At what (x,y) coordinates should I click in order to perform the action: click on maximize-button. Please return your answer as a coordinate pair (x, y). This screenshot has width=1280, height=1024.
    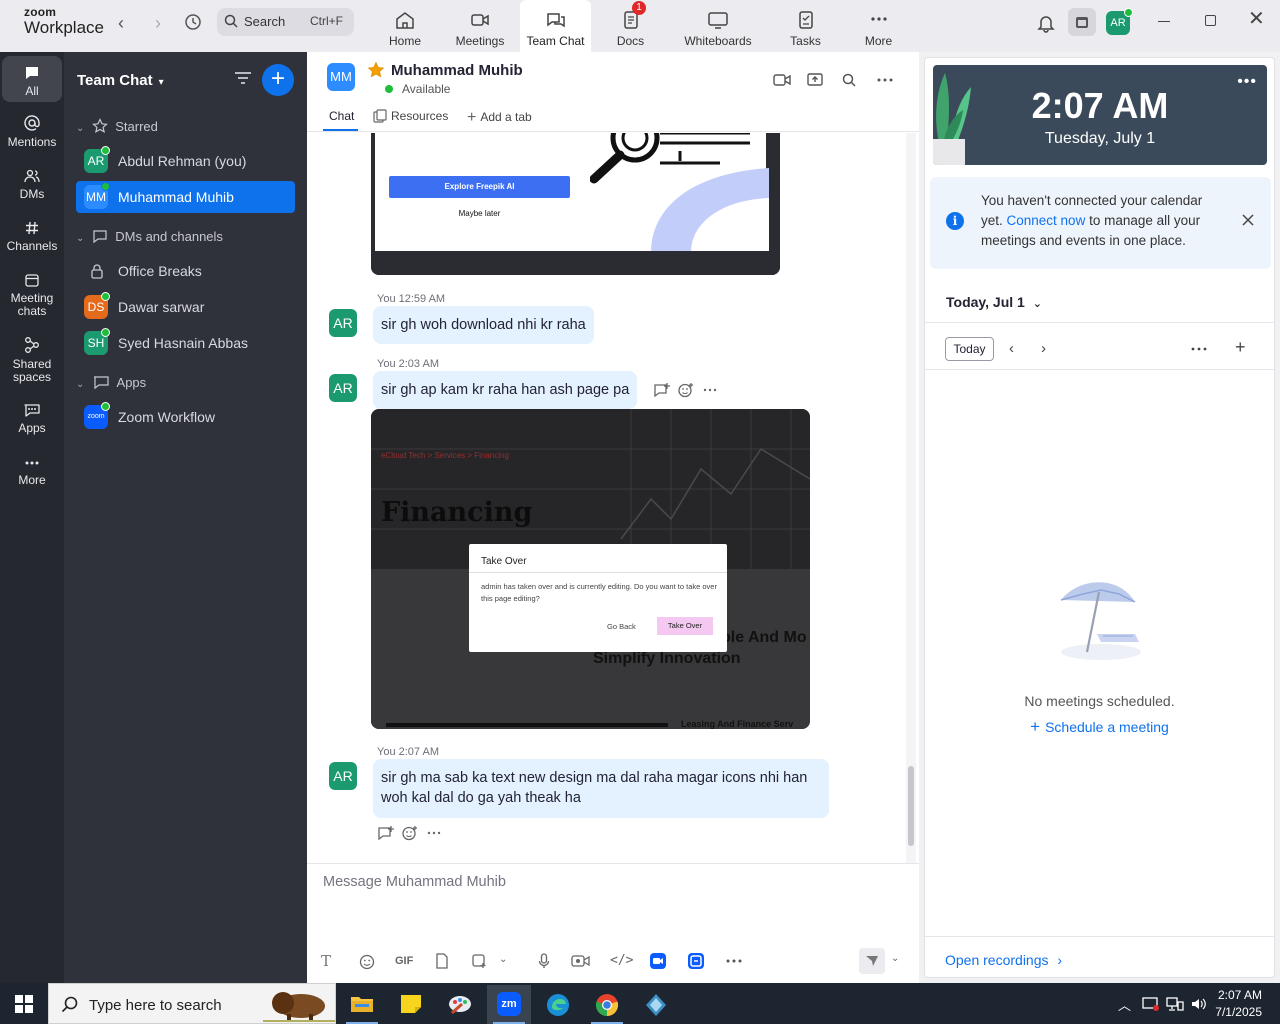
    Looking at the image, I should click on (1210, 20).